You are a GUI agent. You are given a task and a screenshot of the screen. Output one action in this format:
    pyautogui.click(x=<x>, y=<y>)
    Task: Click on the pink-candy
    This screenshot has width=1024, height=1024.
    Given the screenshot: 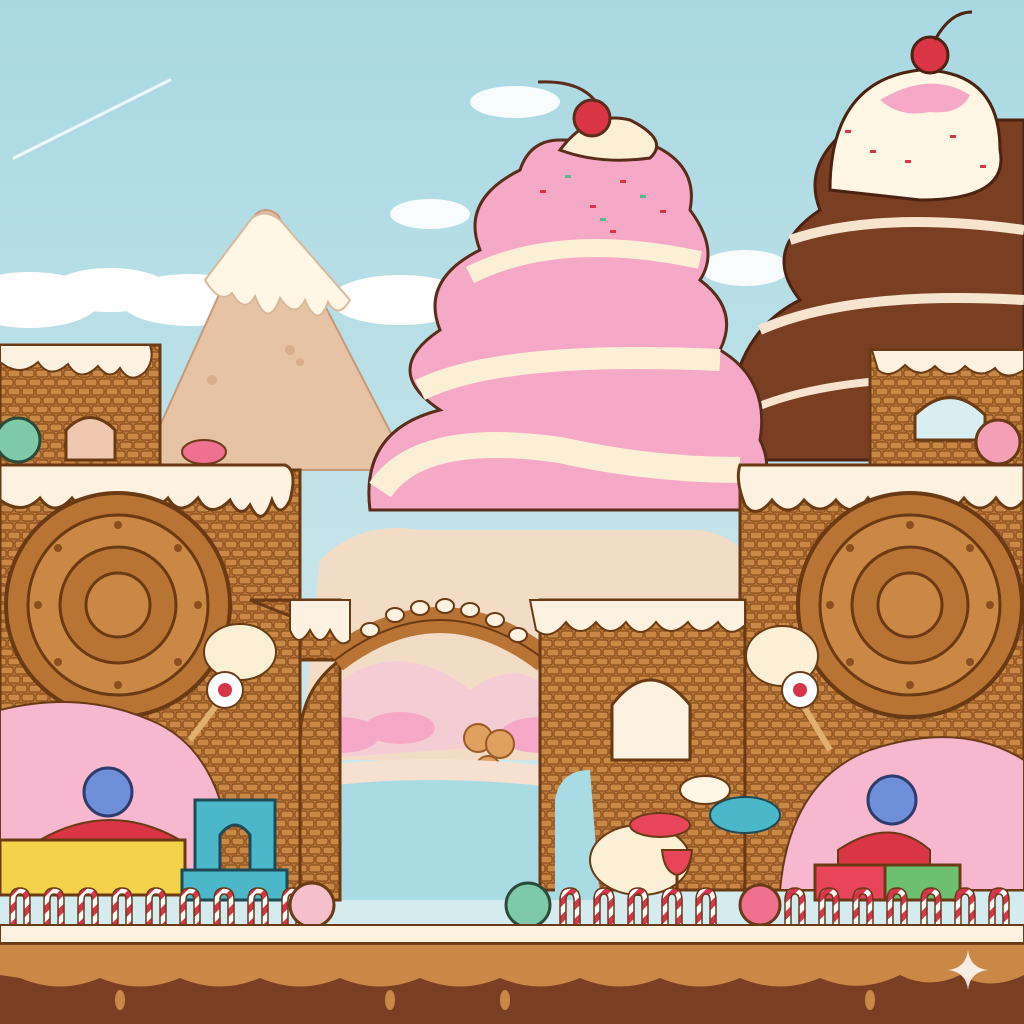 What is the action you would take?
    pyautogui.click(x=204, y=452)
    